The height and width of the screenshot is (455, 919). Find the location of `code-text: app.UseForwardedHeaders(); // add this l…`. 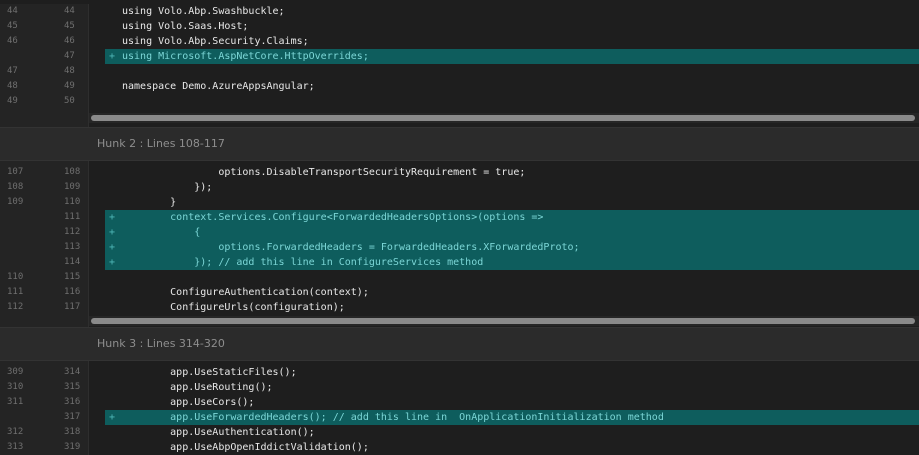

code-text: app.UseForwardedHeaders(); // add this l… is located at coordinates (393, 417).